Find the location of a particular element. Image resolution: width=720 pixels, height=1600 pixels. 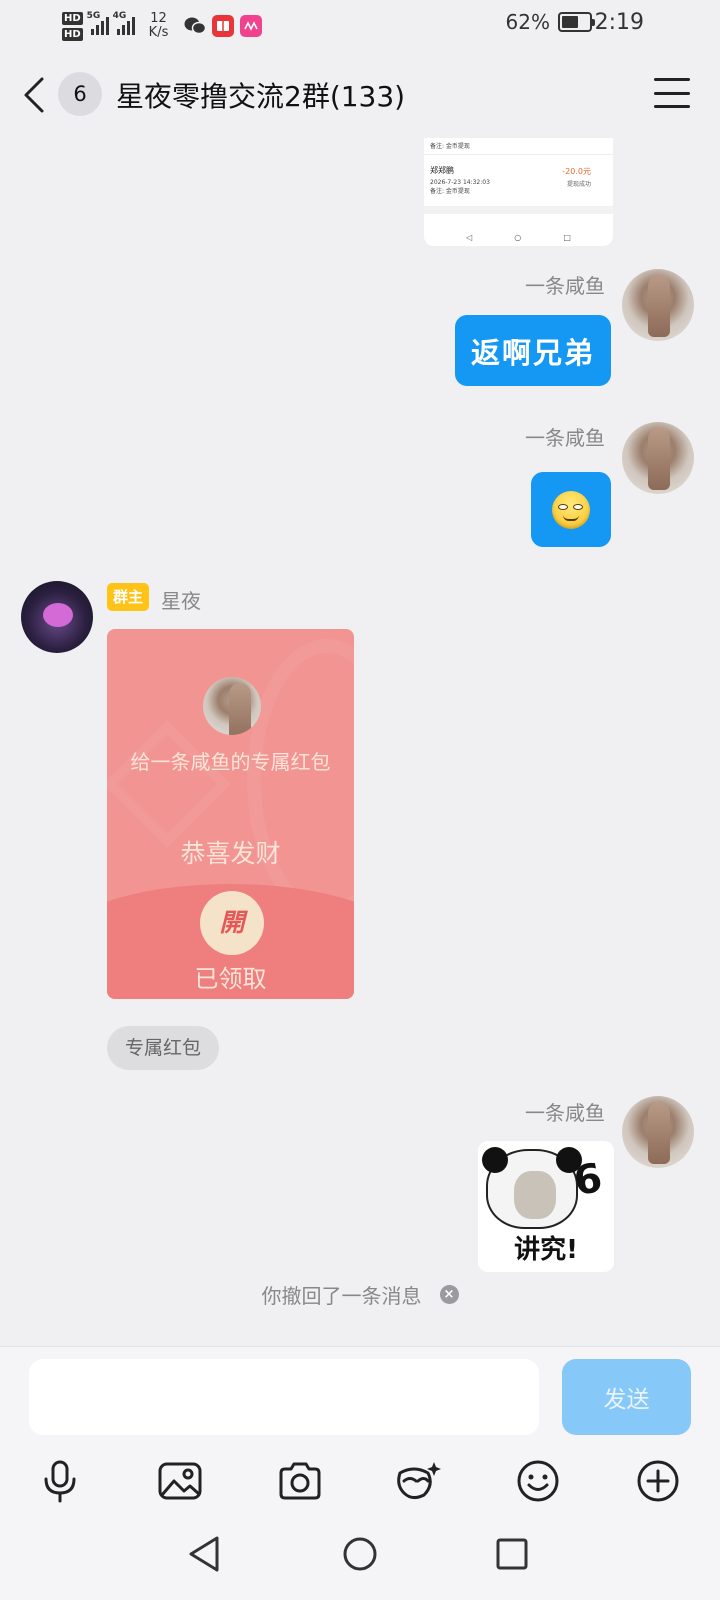

red-packet-message: 给一条咸鱼的专属红包 is located at coordinates (230, 762).